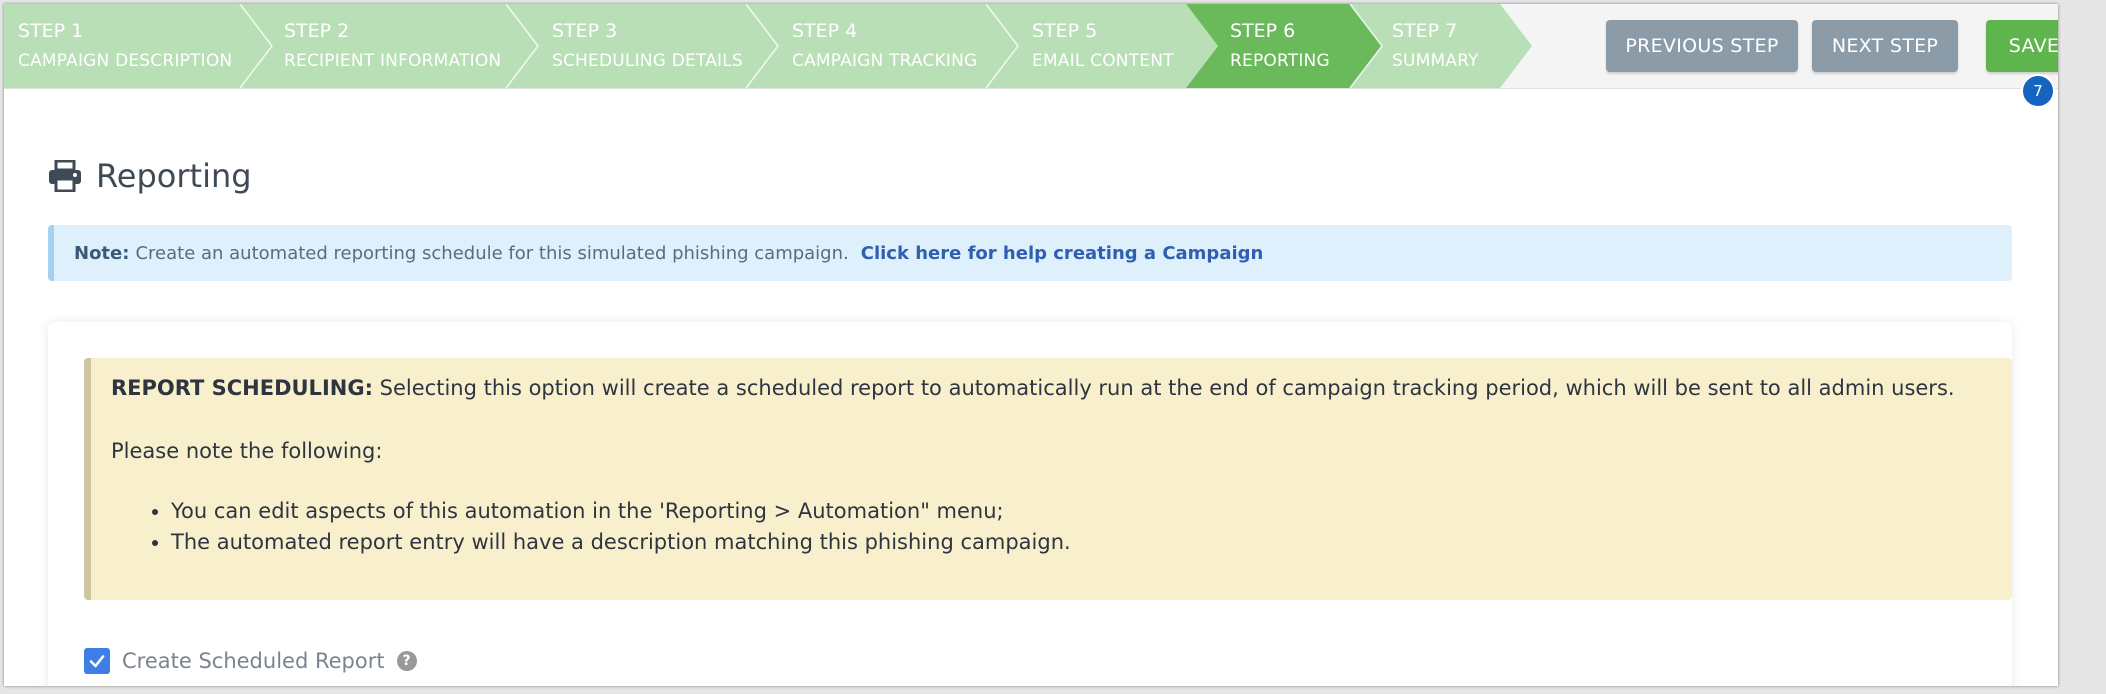  I want to click on step-1-number: STEP 1, so click(51, 31).